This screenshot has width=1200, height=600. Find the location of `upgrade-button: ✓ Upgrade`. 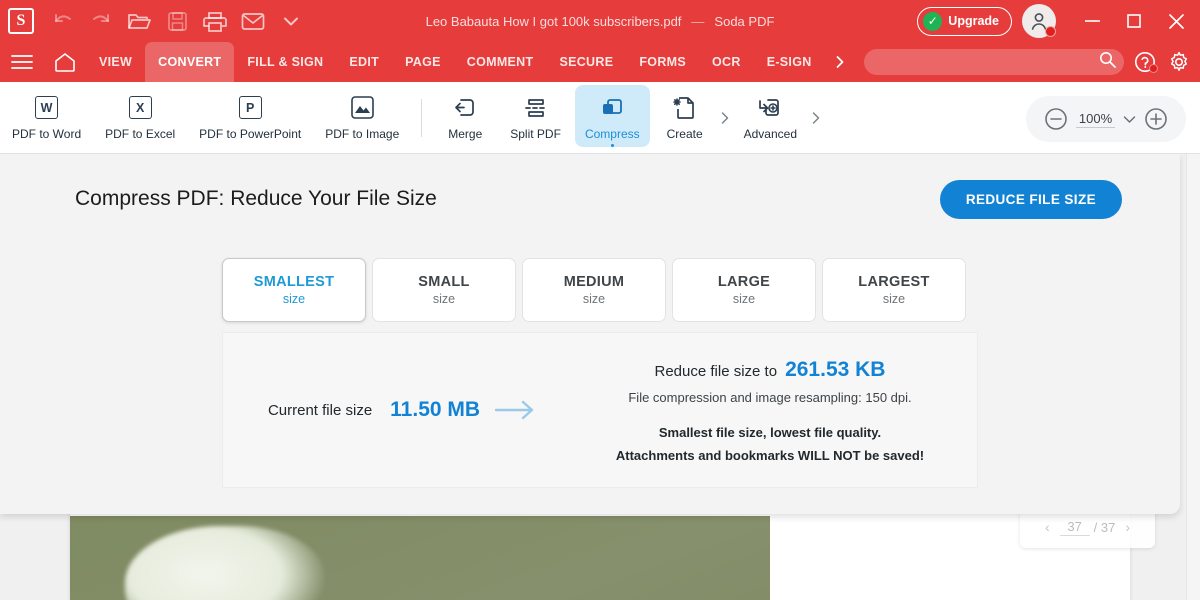

upgrade-button: ✓ Upgrade is located at coordinates (964, 21).